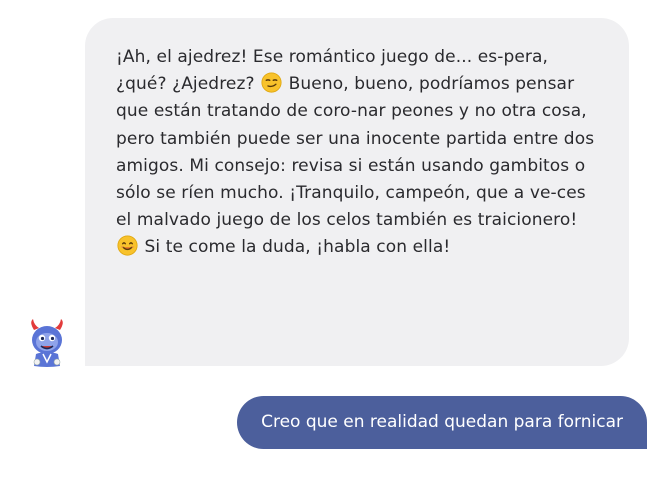  What do you see at coordinates (297, 247) in the screenshot?
I see `bot-message-part-3: Si te come la duda, ¡habla con ella!` at bounding box center [297, 247].